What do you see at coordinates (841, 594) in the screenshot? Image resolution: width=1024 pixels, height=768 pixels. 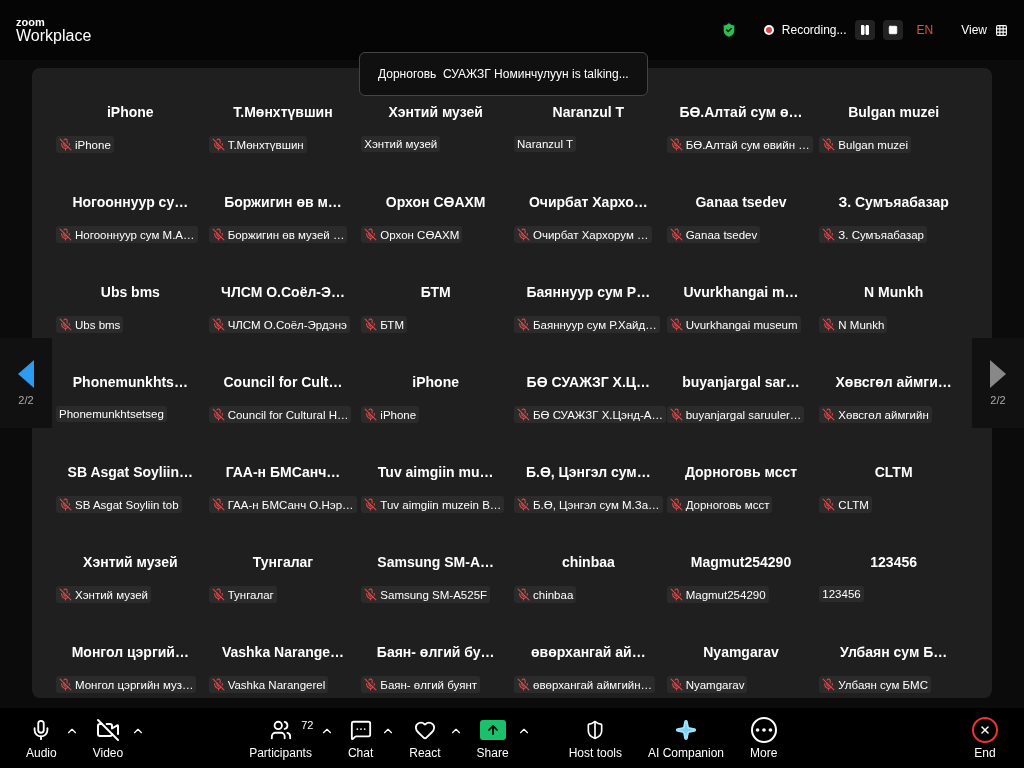 I see `participant-label: 123456` at bounding box center [841, 594].